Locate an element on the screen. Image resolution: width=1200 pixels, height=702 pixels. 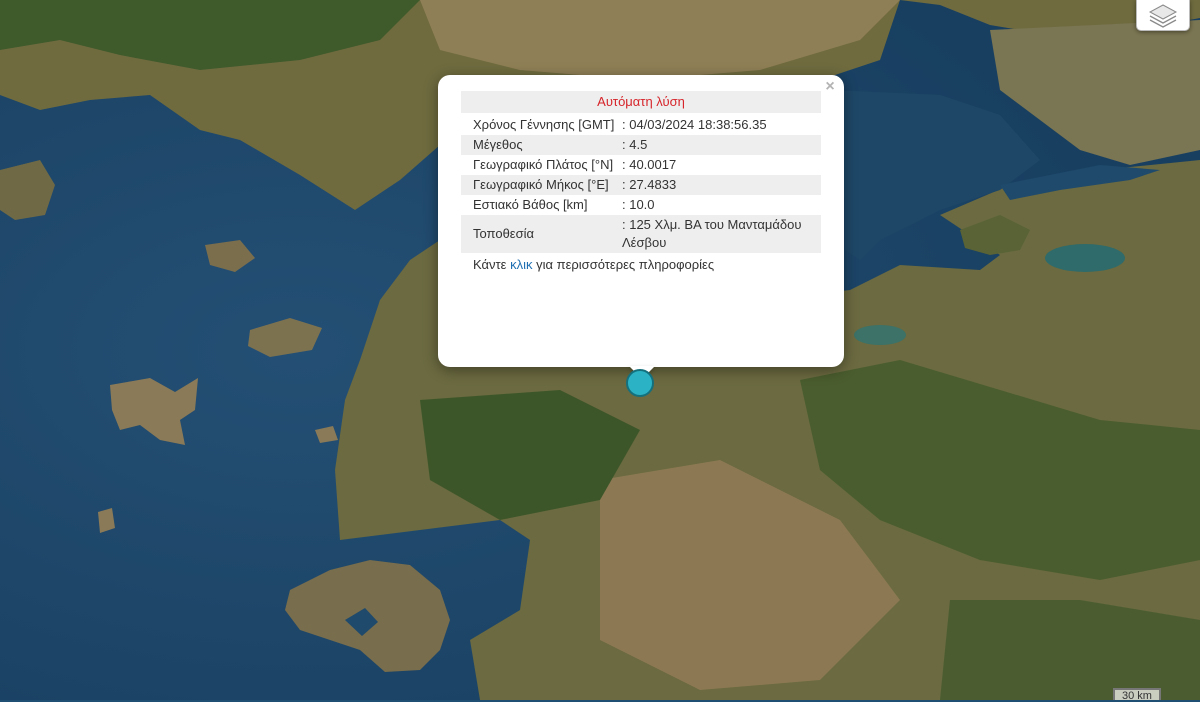
popup-close-button: × is located at coordinates (830, 87).